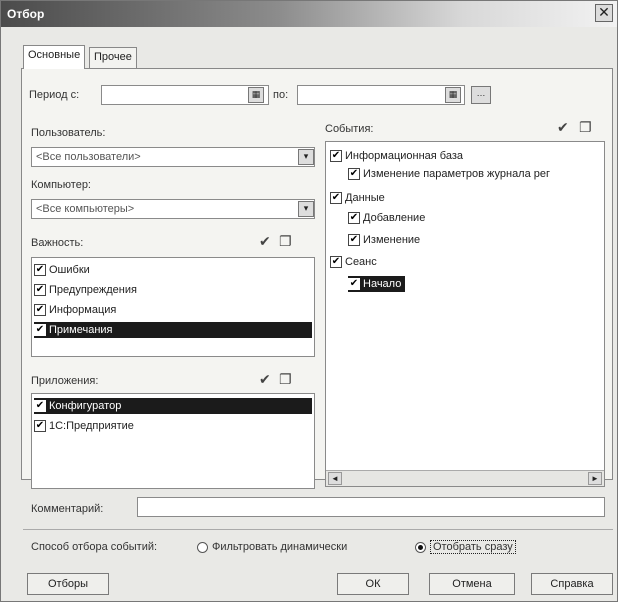 This screenshot has height=602, width=618. Describe the element at coordinates (173, 290) in the screenshot. I see `list-item: ✔ Предупреждения` at that location.